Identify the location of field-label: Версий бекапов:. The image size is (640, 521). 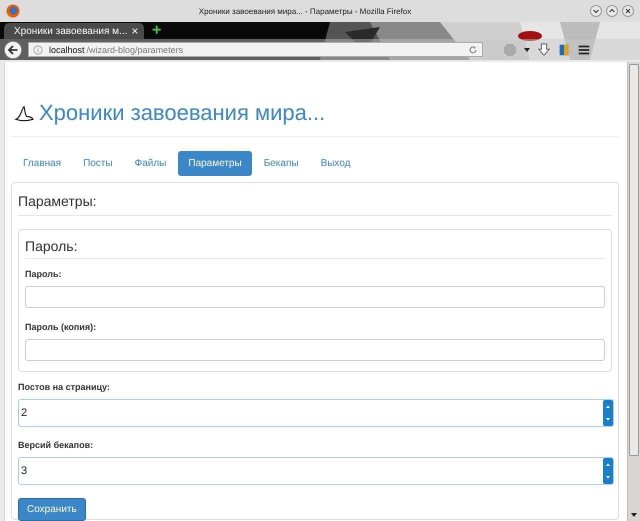
(56, 445).